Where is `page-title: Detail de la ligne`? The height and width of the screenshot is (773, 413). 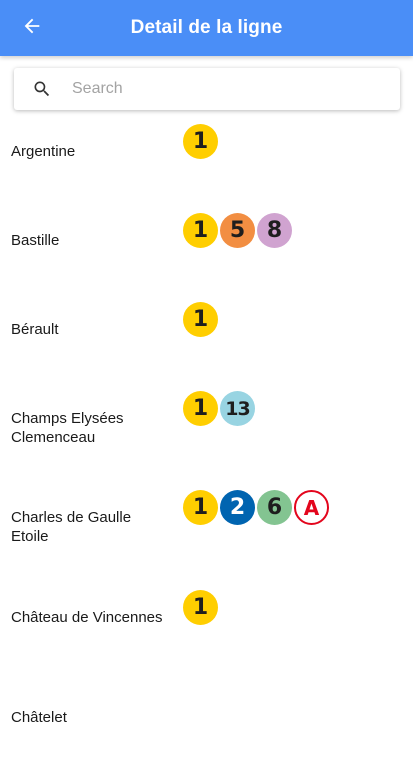
page-title: Detail de la ligne is located at coordinates (206, 27).